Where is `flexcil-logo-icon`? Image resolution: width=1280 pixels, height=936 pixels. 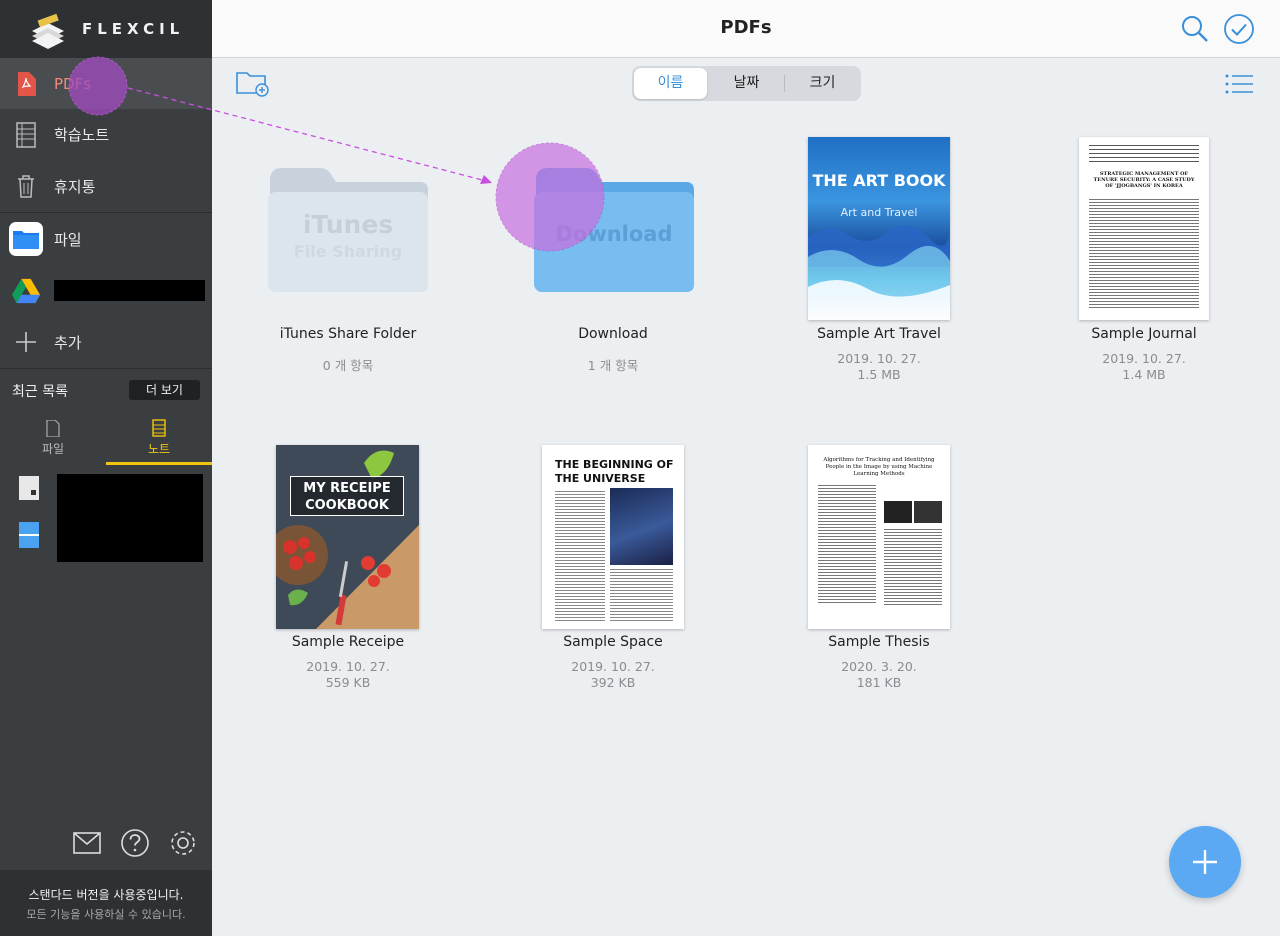 flexcil-logo-icon is located at coordinates (48, 29).